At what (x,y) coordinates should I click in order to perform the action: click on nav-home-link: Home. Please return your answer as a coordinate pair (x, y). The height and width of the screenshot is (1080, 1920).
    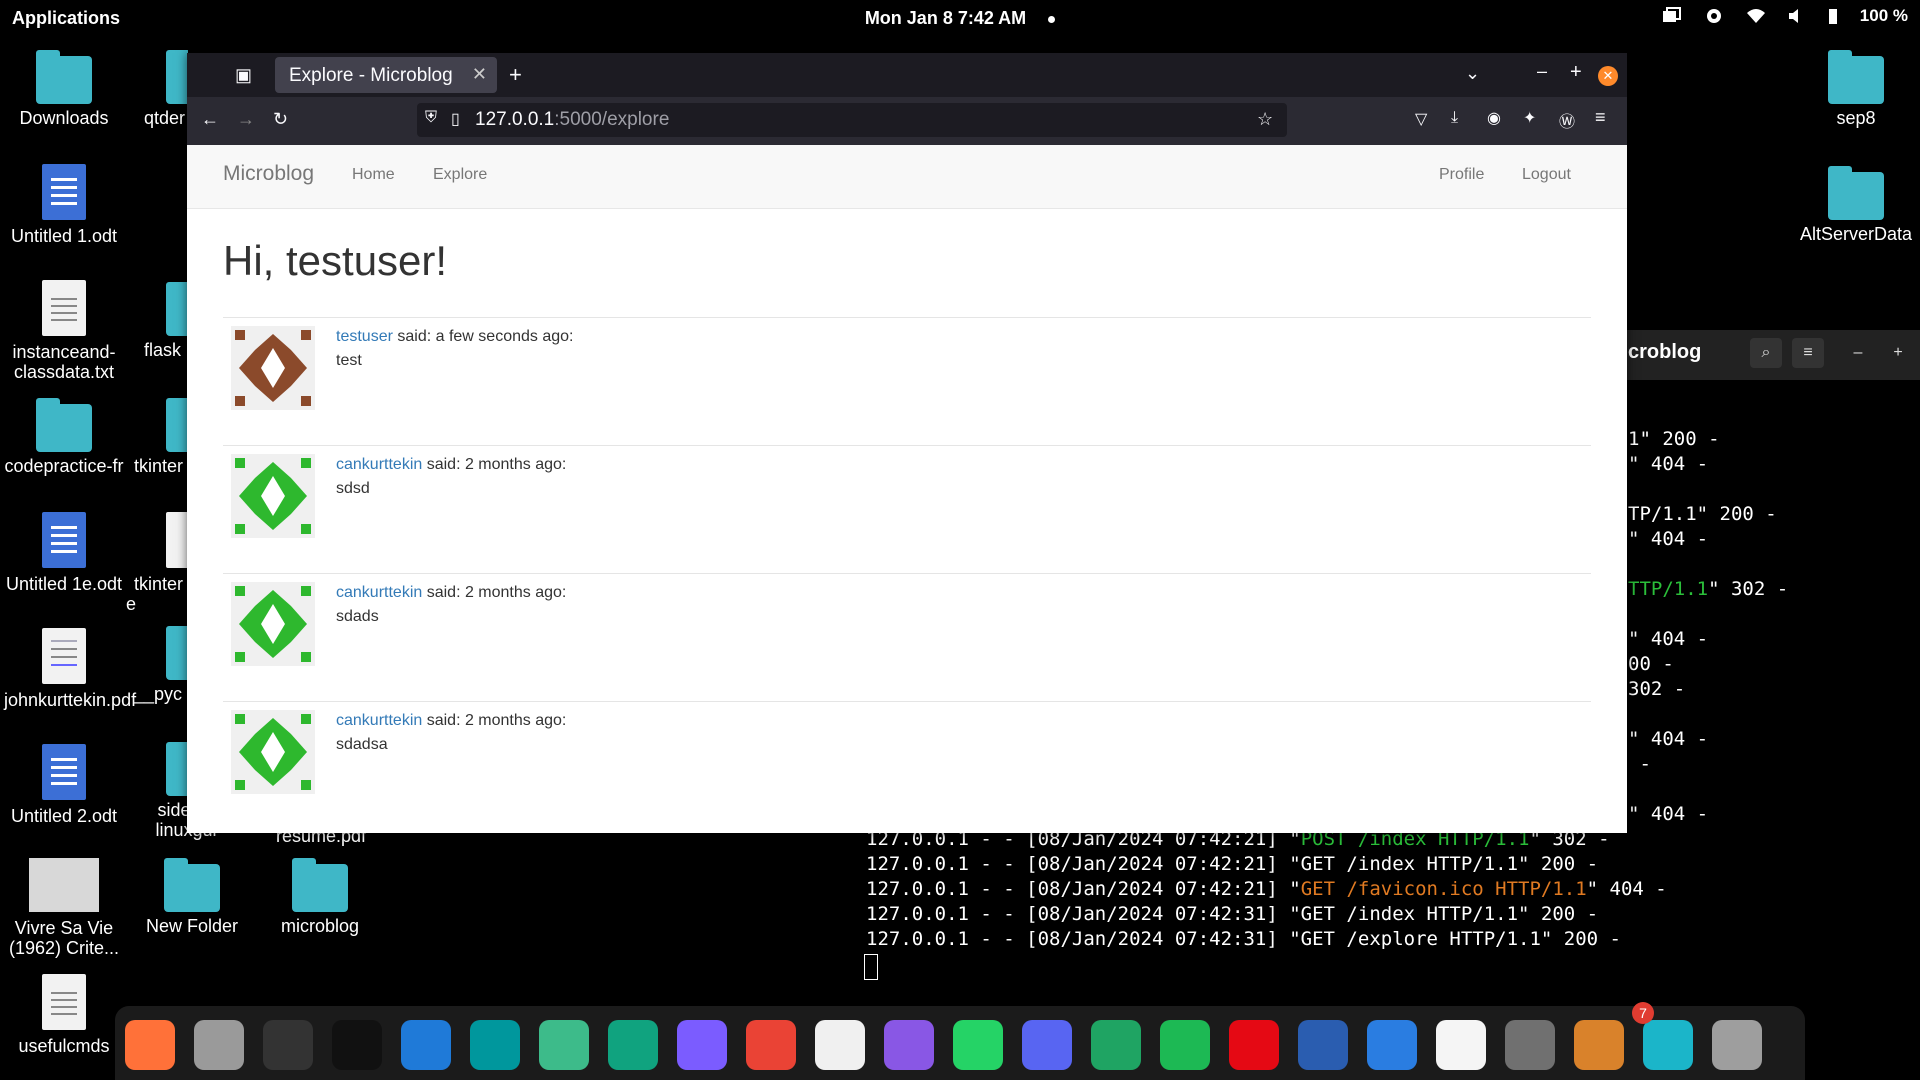
    Looking at the image, I should click on (373, 175).